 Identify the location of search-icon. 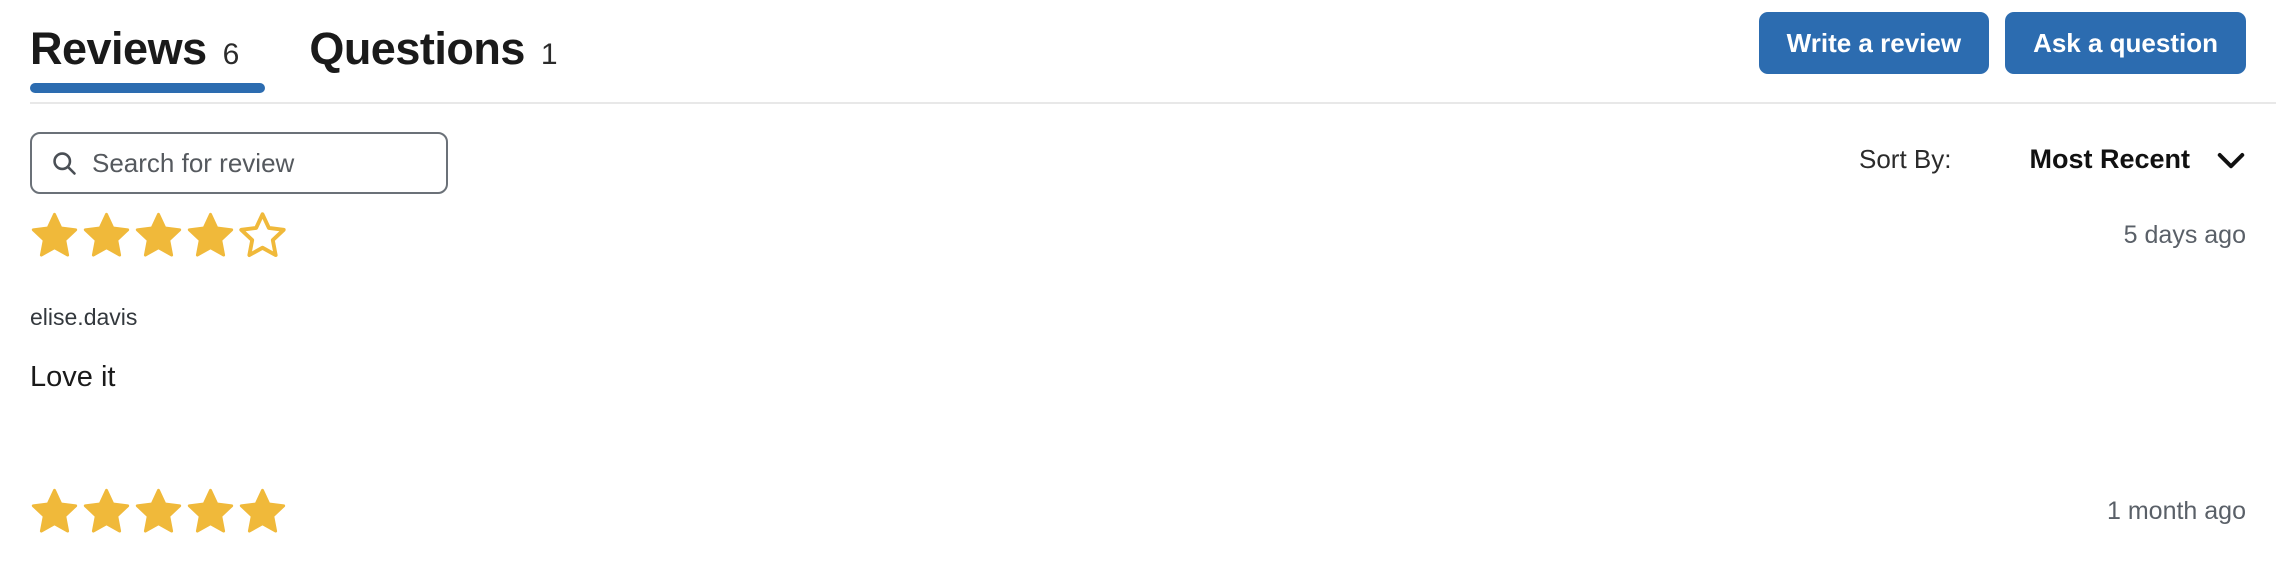
(64, 163).